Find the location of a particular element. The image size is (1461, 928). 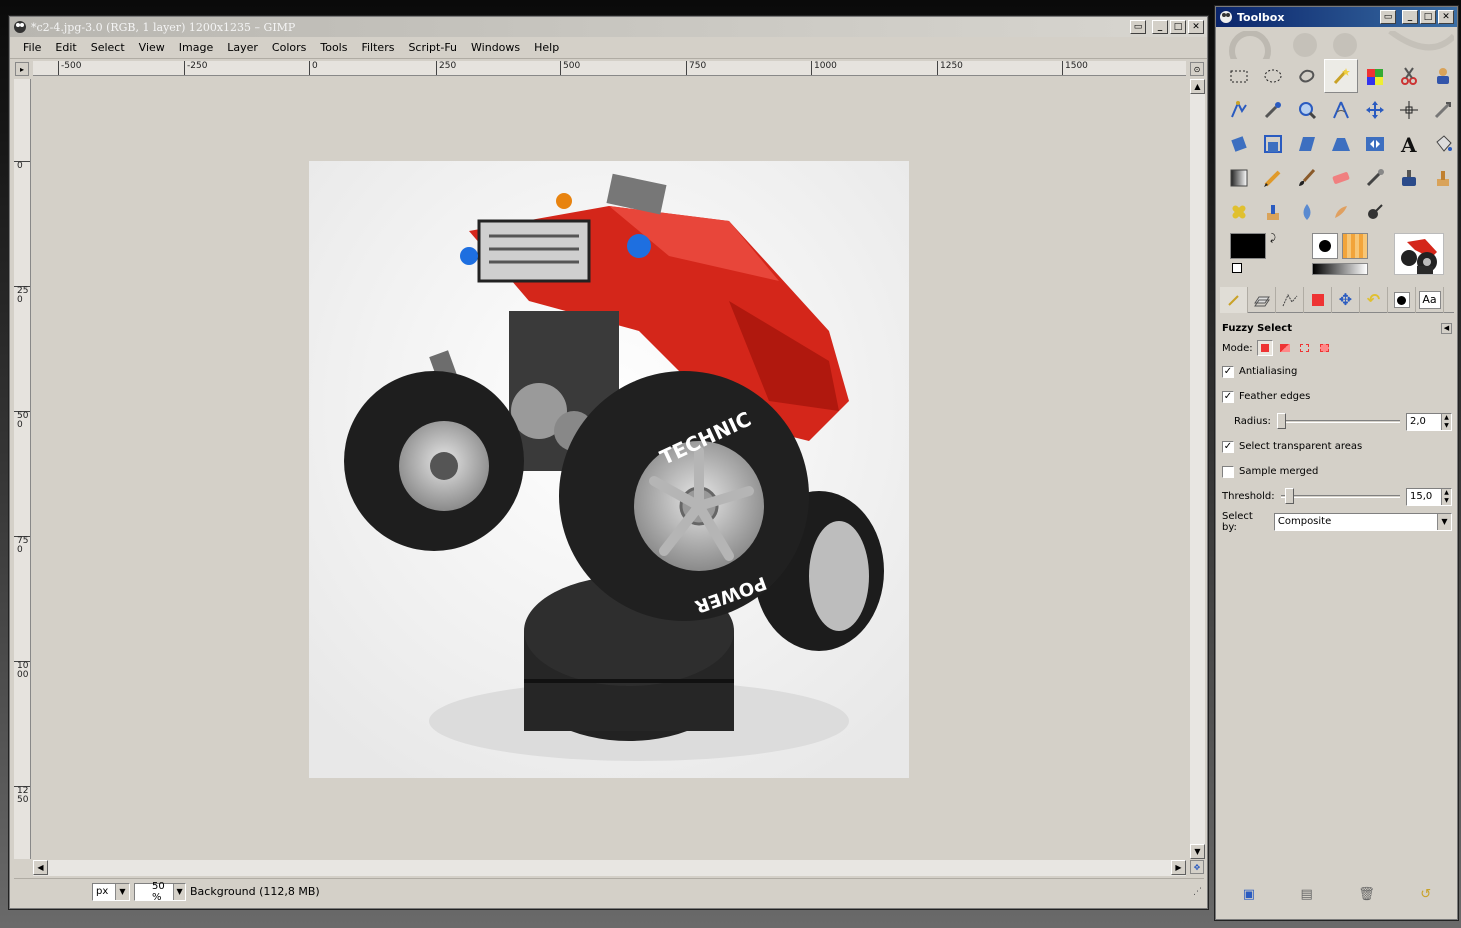

menu-file: File is located at coordinates (32, 47).